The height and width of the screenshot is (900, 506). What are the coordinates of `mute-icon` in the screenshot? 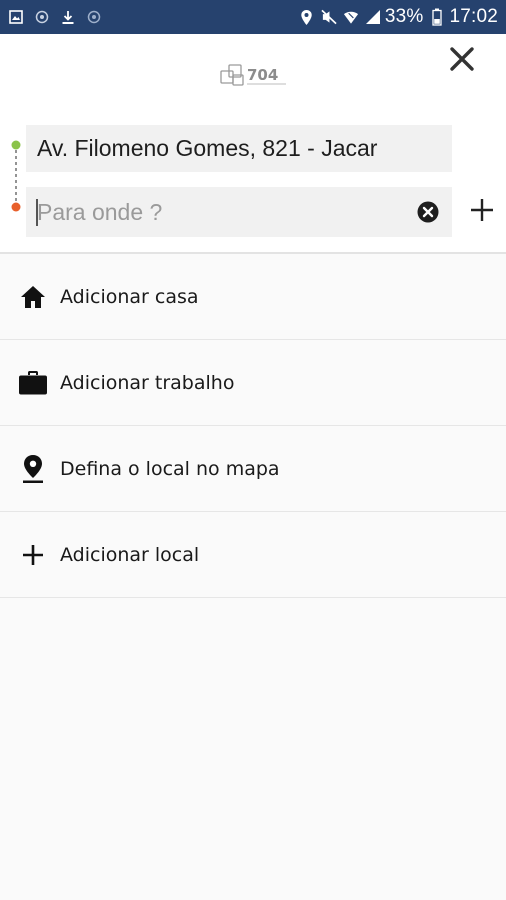 It's located at (329, 17).